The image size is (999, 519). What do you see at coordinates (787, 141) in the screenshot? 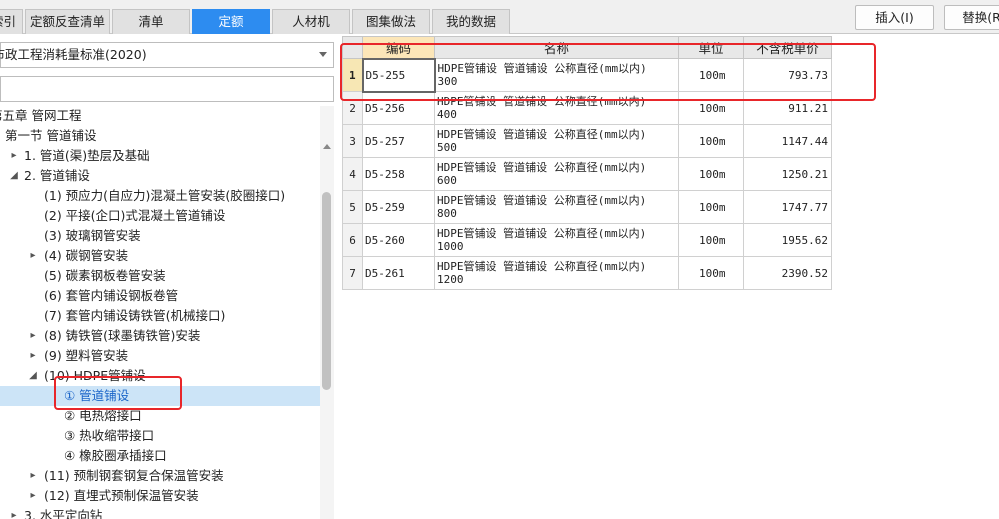
I see `price-cell: 1147.44` at bounding box center [787, 141].